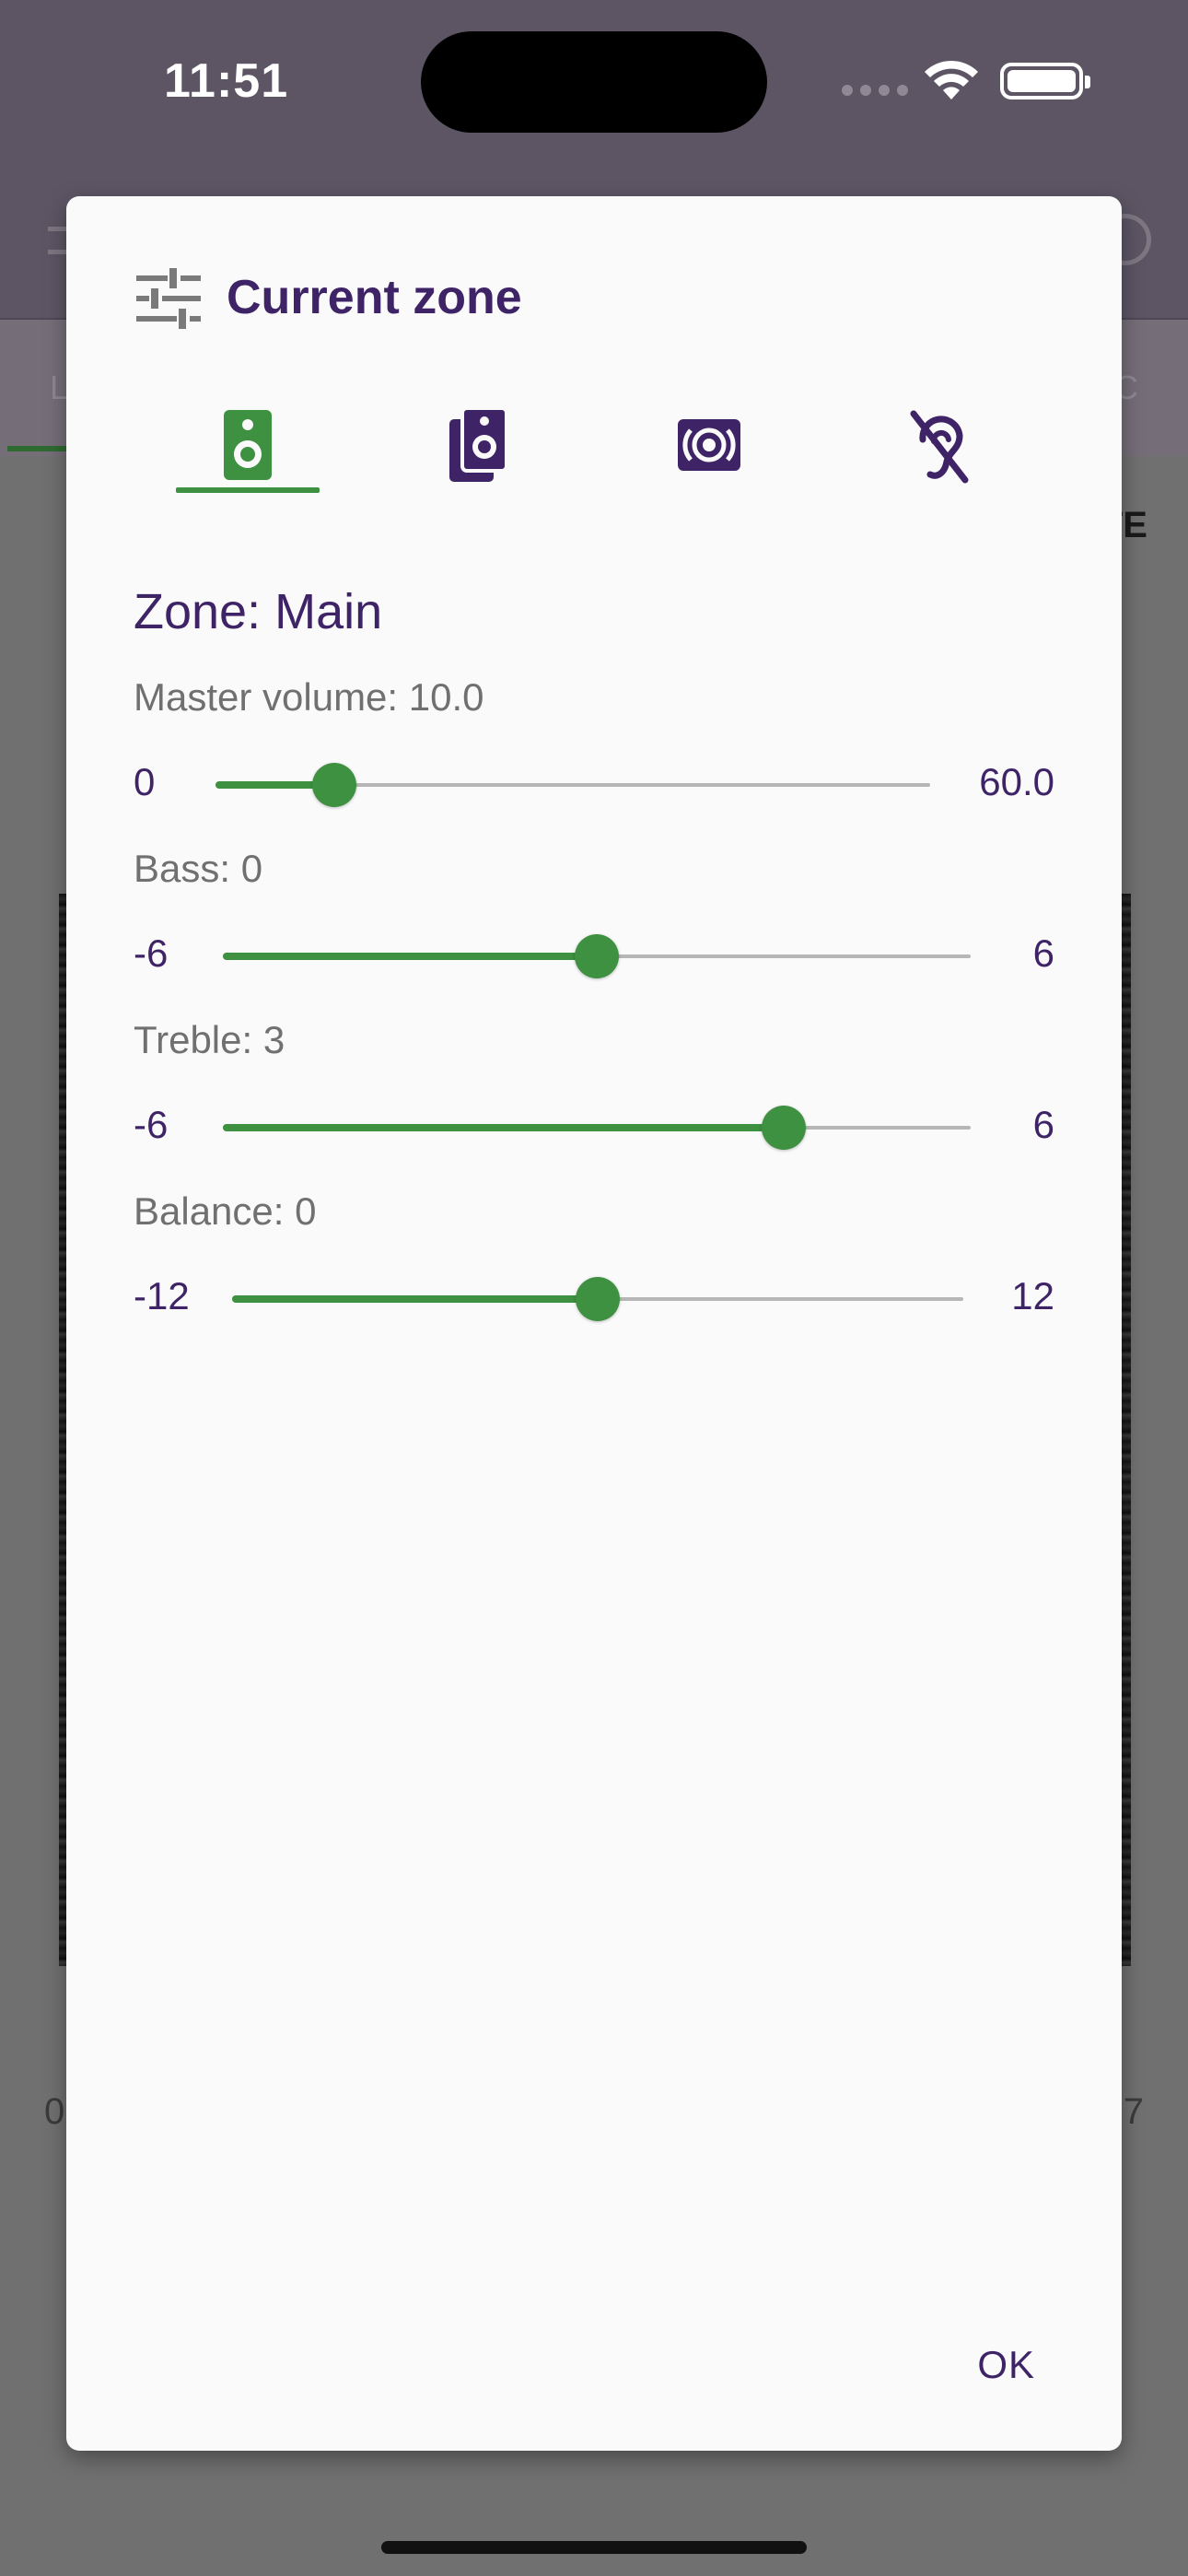  I want to click on balance-label: Balance: 0, so click(225, 1211).